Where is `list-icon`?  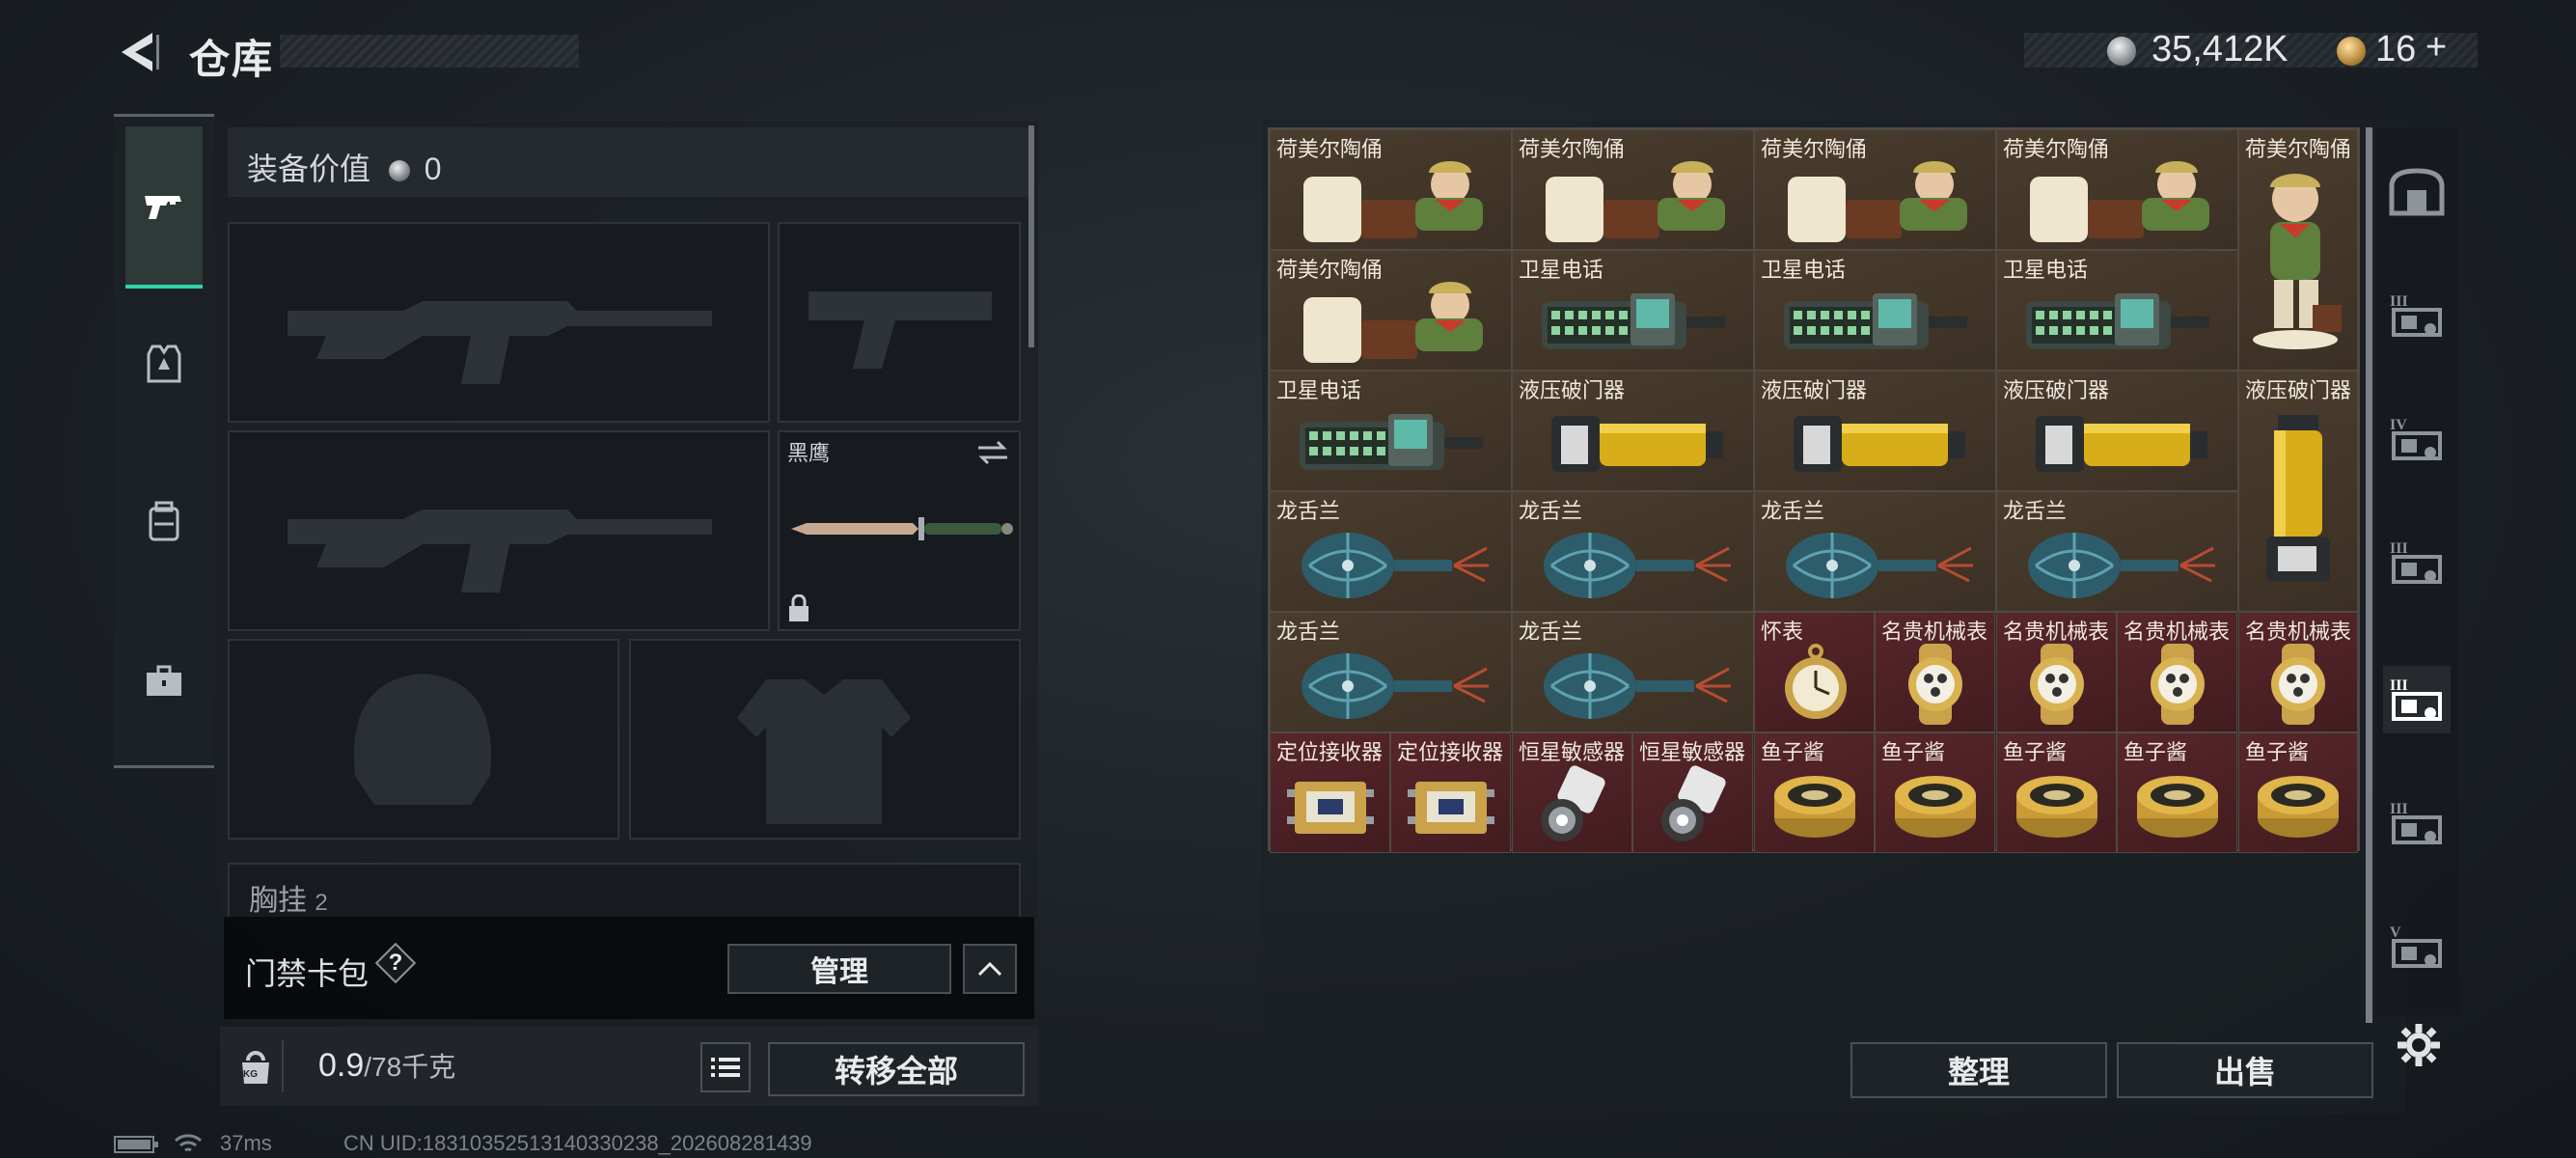
list-icon is located at coordinates (726, 1067).